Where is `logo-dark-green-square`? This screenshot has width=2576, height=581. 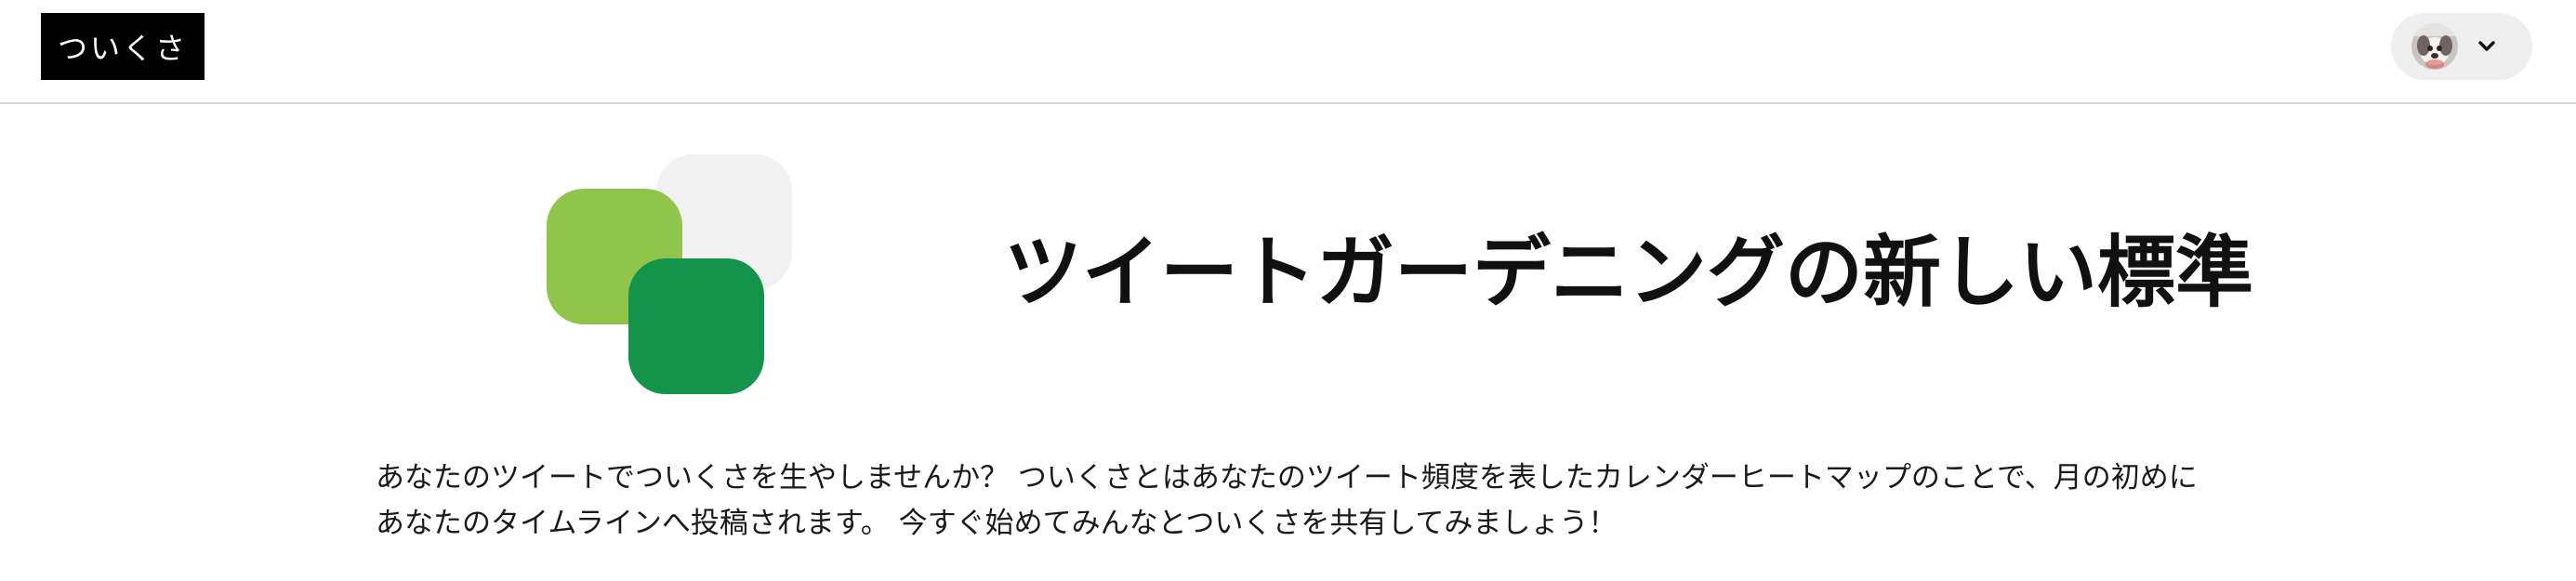 logo-dark-green-square is located at coordinates (696, 326).